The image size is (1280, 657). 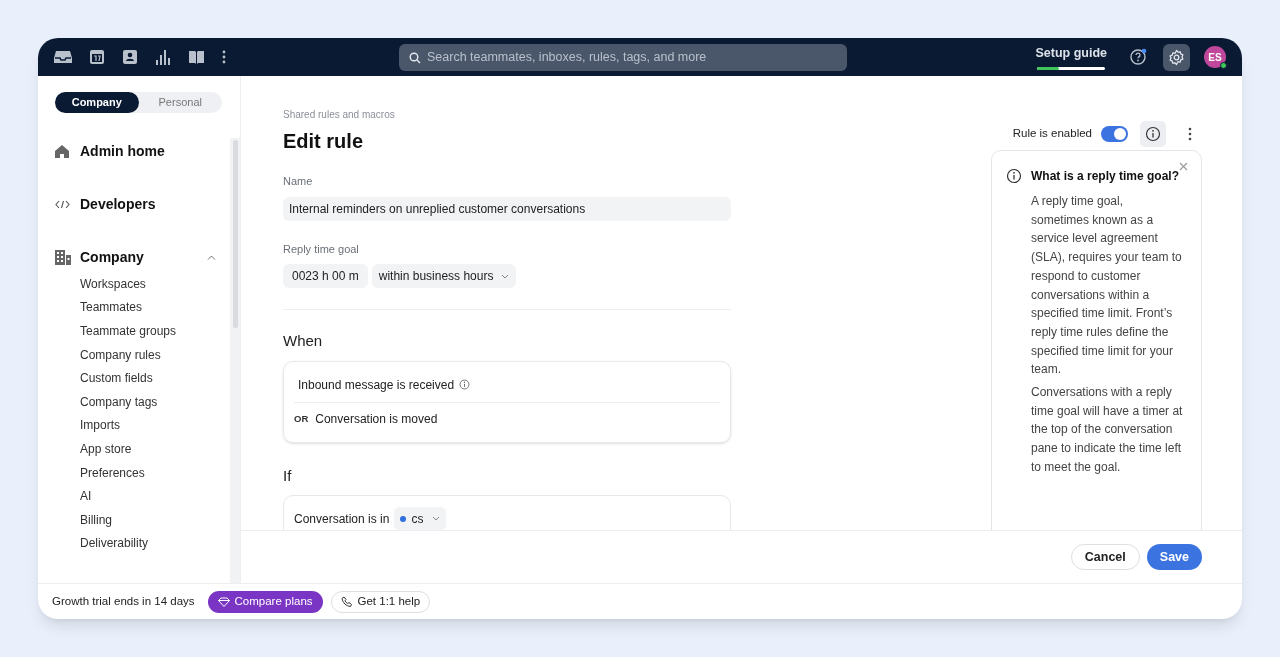 What do you see at coordinates (180, 102) in the screenshot?
I see `segment-tab: Personal` at bounding box center [180, 102].